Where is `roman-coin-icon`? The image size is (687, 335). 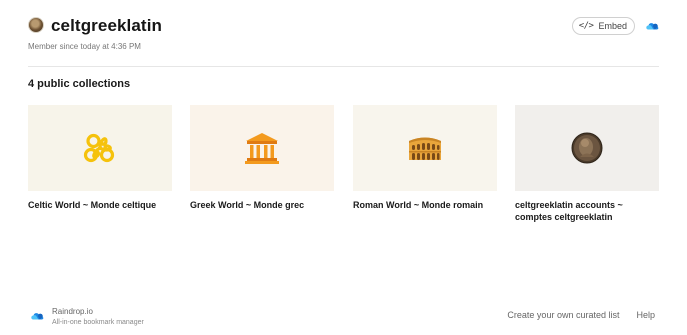
roman-coin-icon is located at coordinates (587, 148).